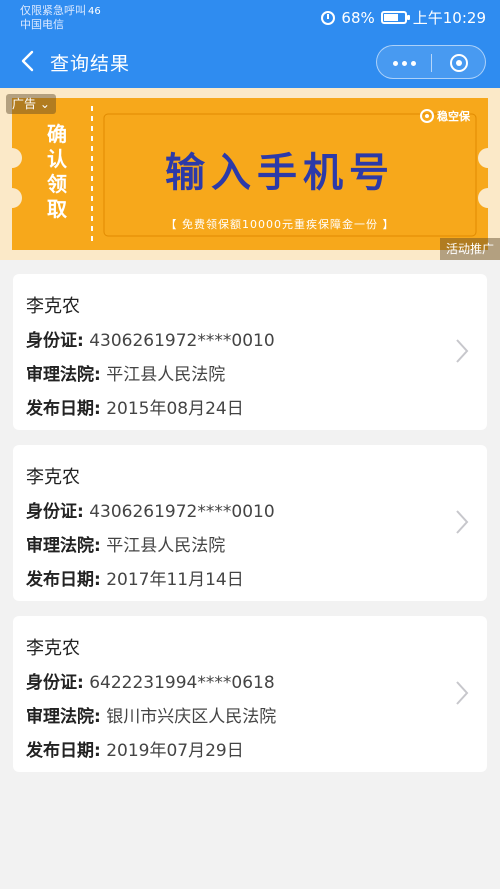  I want to click on ad-brand: 稳空保, so click(445, 116).